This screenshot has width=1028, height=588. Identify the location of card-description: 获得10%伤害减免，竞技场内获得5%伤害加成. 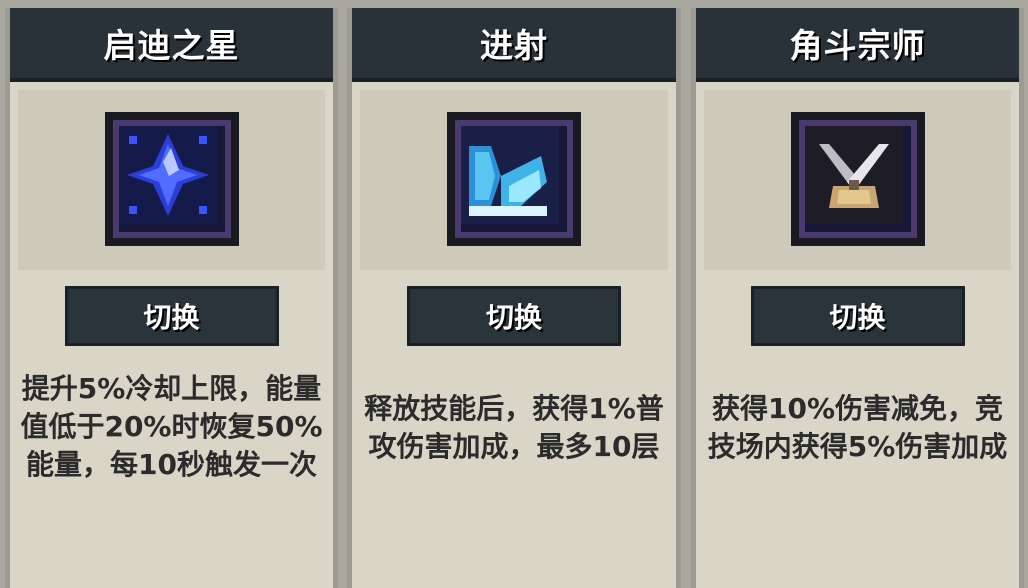
(857, 427).